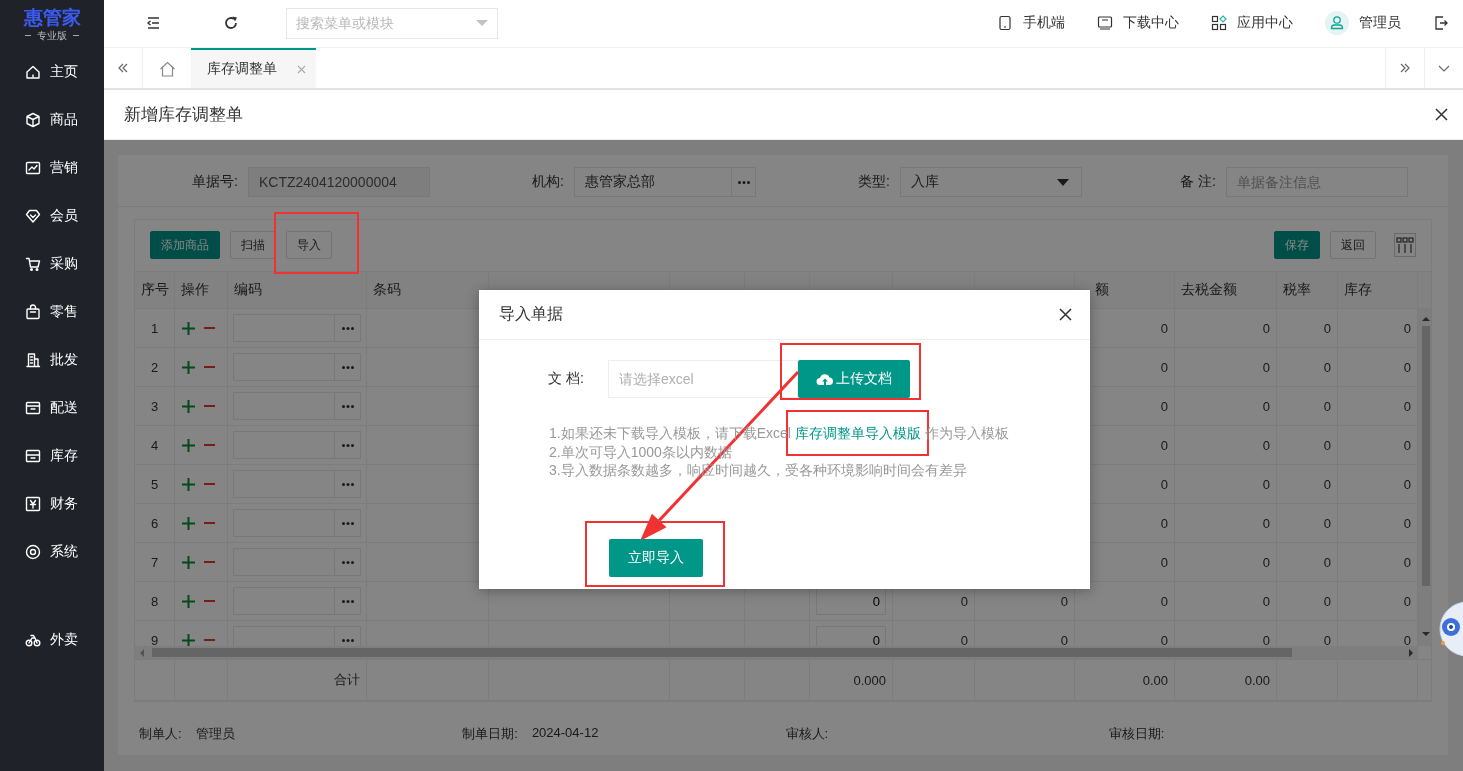  I want to click on row-number: 5, so click(155, 484).